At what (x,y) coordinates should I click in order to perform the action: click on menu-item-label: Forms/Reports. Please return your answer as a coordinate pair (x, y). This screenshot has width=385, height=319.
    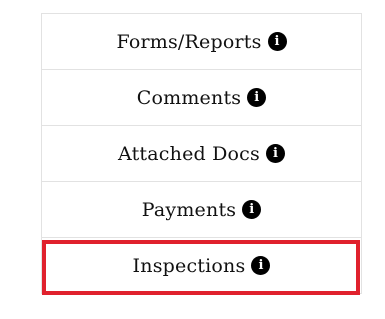
    Looking at the image, I should click on (189, 41).